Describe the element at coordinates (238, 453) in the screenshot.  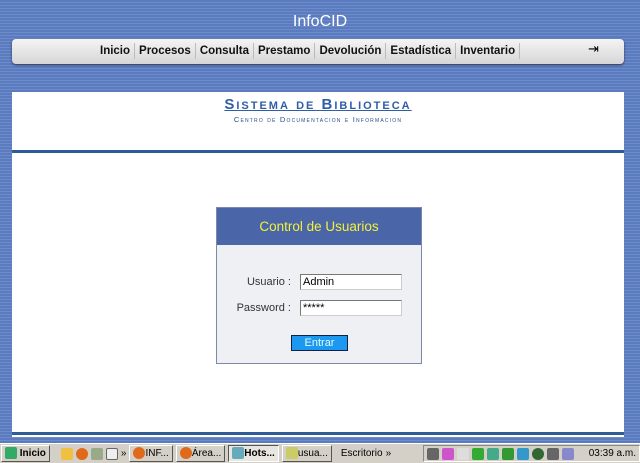
I see `app-icon` at that location.